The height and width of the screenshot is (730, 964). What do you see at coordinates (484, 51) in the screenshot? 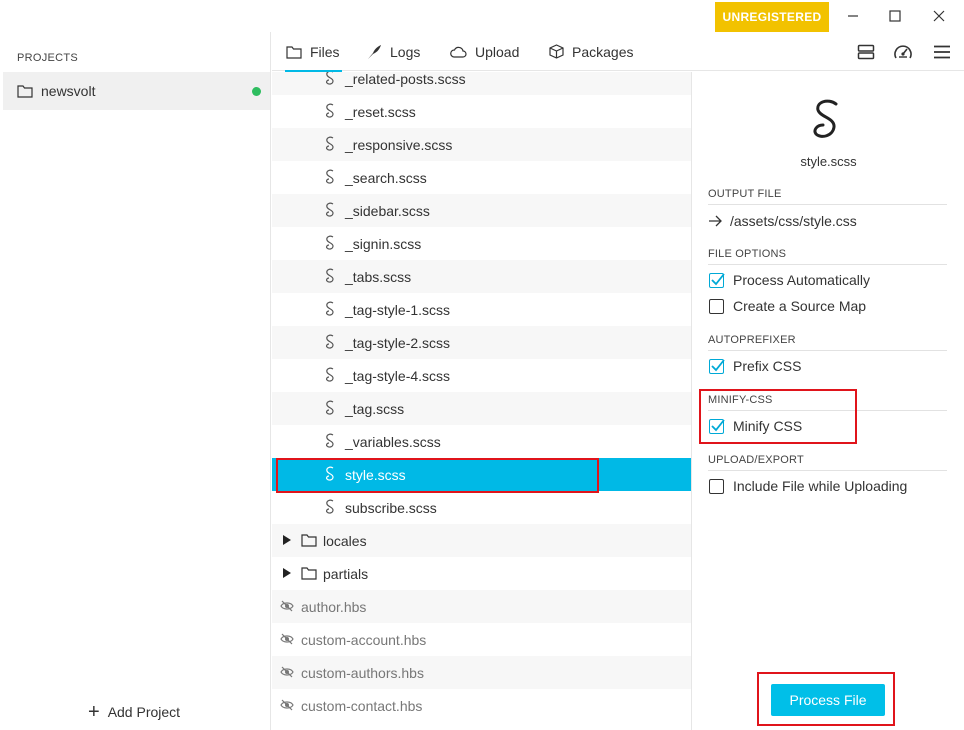
I see `tab-upload: Upload` at bounding box center [484, 51].